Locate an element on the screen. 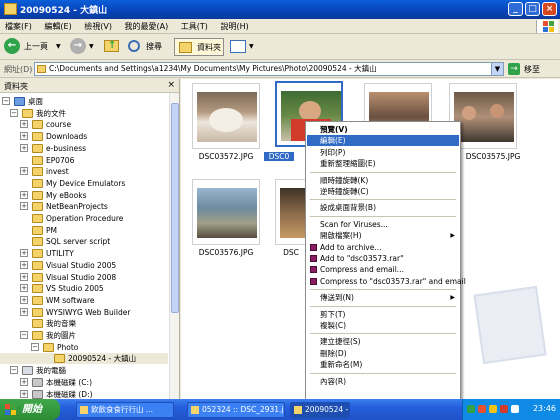 This screenshot has height=420, width=560. tree-item: − 桌面 is located at coordinates (84, 101).